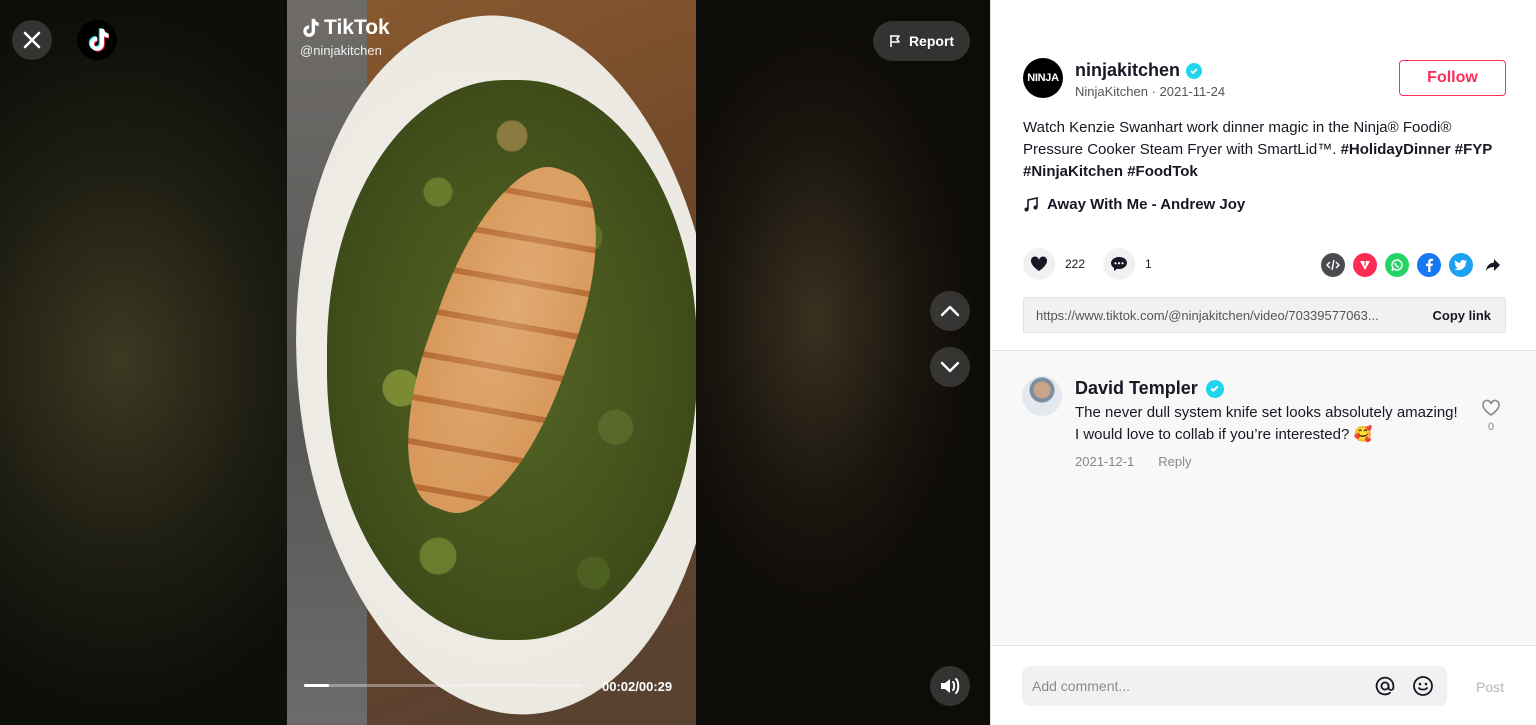  I want to click on comment-input, so click(1196, 686).